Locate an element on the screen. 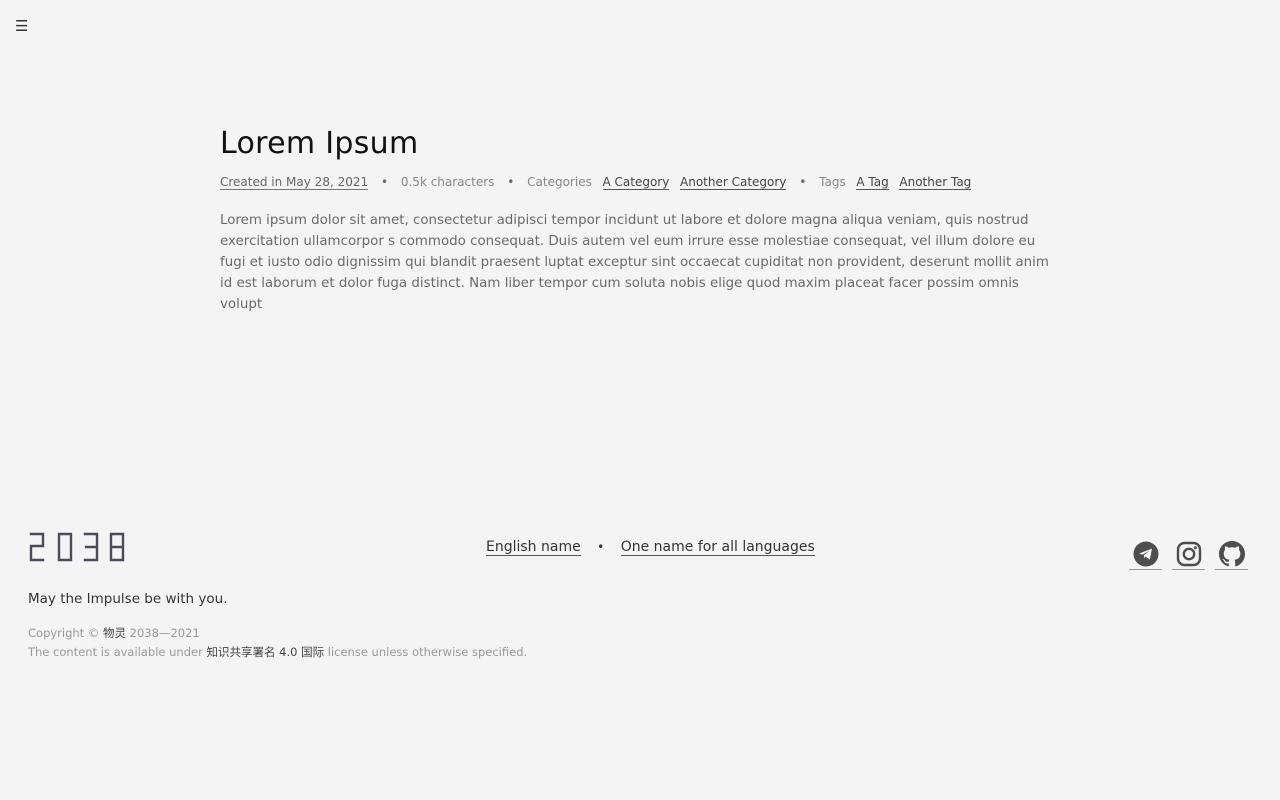 The image size is (1280, 800). logo-2038-icon: 2038 is located at coordinates (77, 547).